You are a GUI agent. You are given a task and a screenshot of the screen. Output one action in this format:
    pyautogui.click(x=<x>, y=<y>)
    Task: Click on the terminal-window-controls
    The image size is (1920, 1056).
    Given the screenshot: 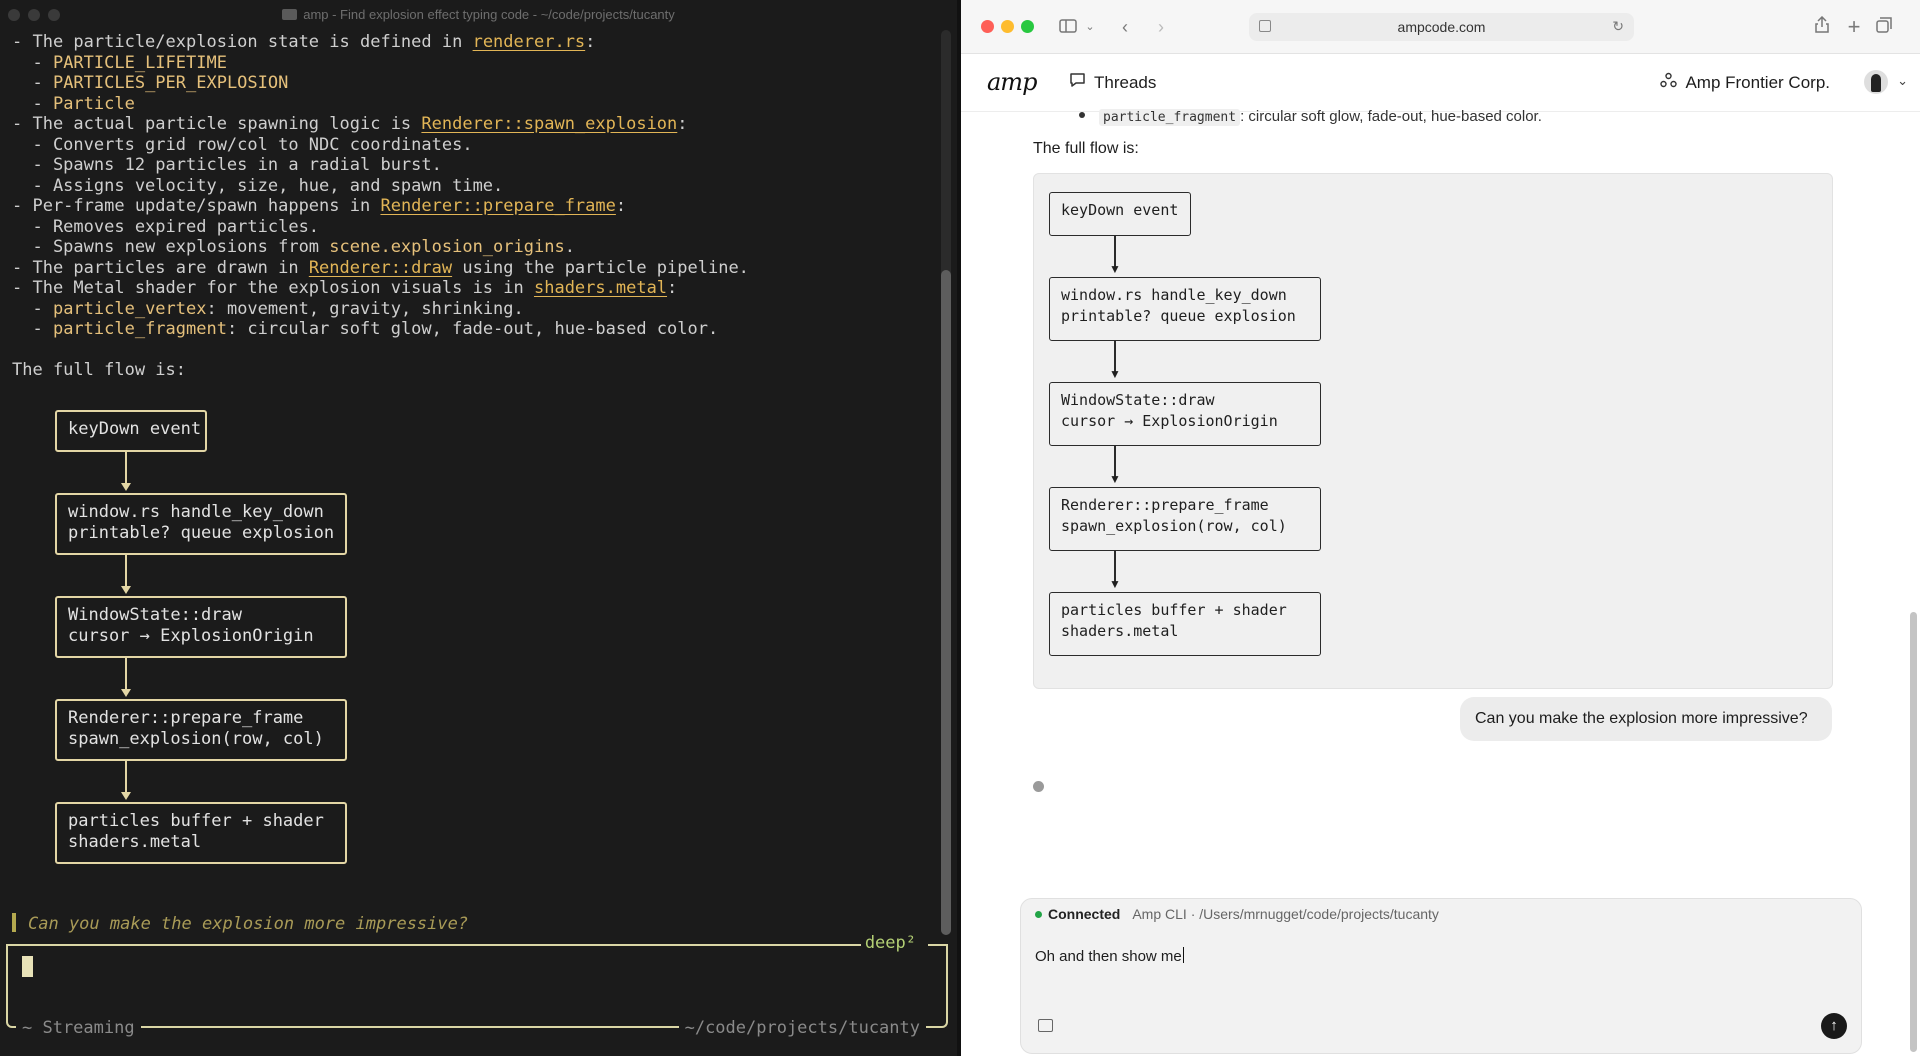 What is the action you would take?
    pyautogui.click(x=34, y=15)
    